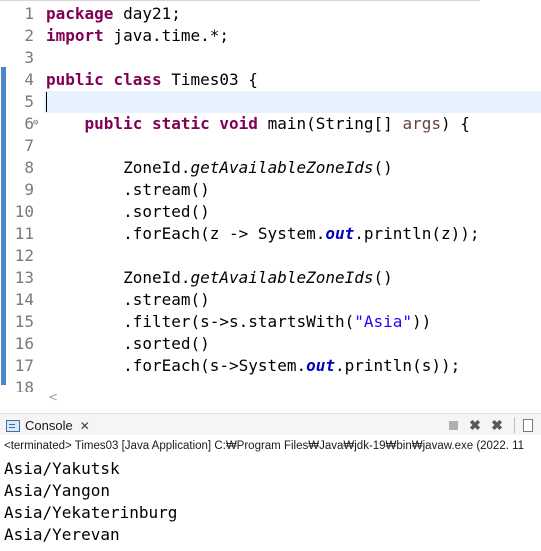 Image resolution: width=541 pixels, height=551 pixels. Describe the element at coordinates (497, 425) in the screenshot. I see `remove-all-terminated-icon: ✖` at that location.